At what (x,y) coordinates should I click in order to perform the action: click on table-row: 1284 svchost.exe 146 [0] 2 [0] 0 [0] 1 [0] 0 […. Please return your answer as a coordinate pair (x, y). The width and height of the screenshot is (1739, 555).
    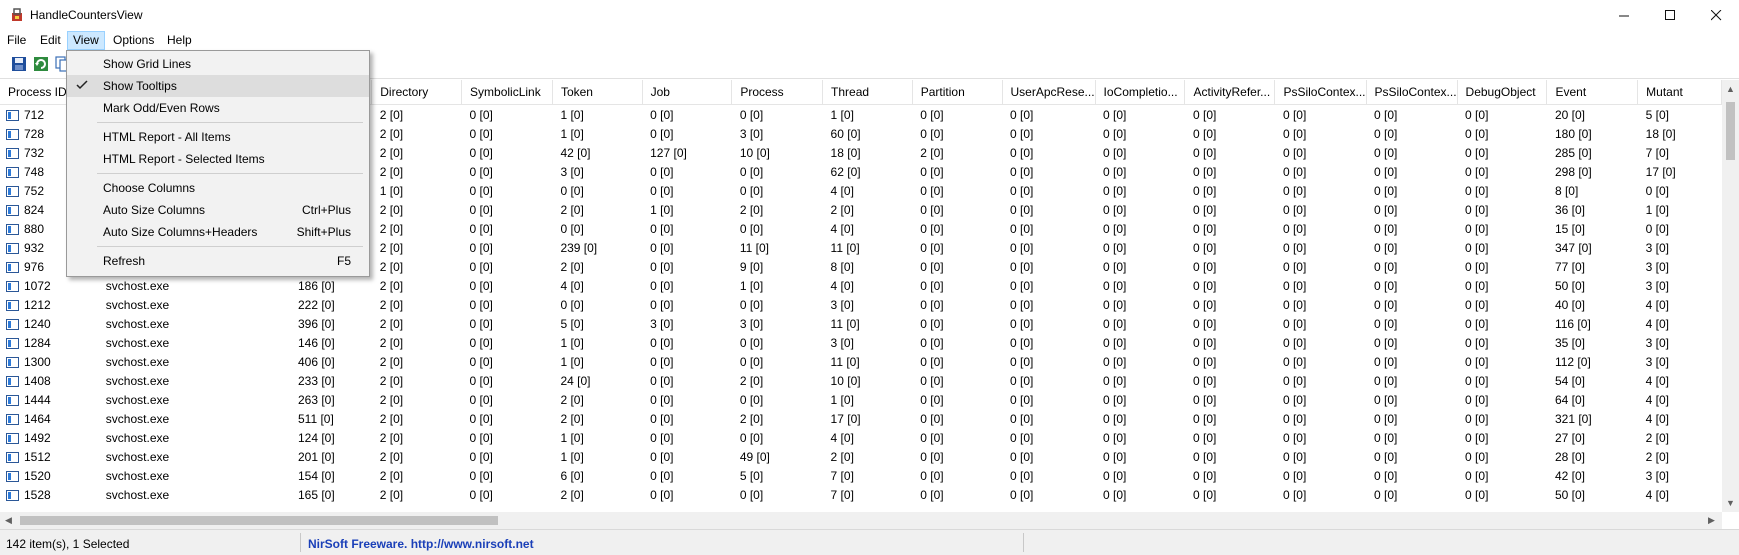
    Looking at the image, I should click on (861, 342).